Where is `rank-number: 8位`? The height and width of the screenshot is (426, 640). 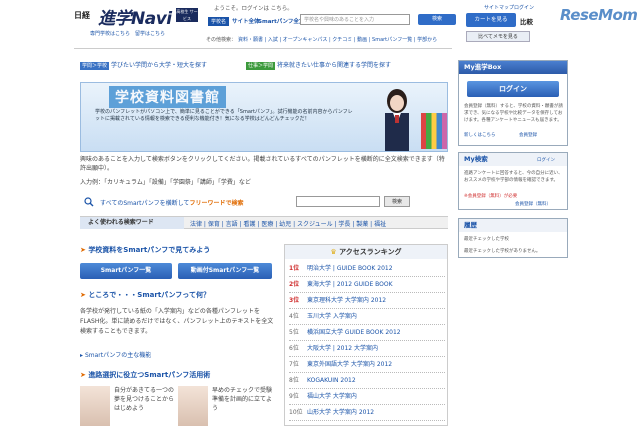
rank-number: 8位 is located at coordinates (294, 380).